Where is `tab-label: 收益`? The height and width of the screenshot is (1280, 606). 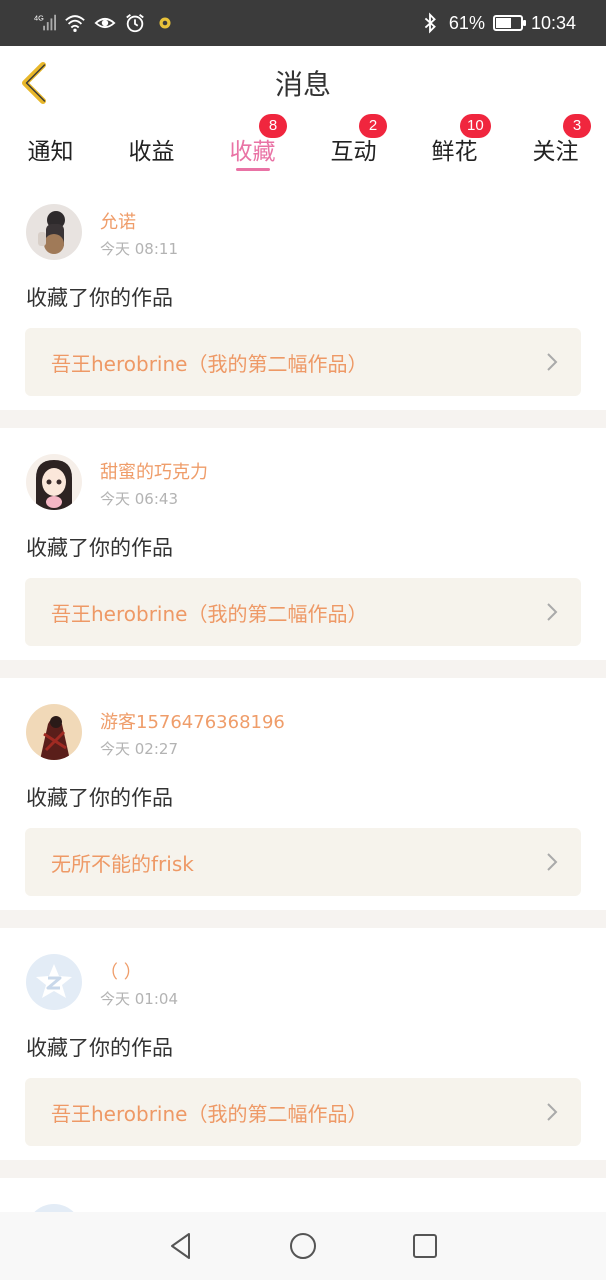
tab-label: 收益 is located at coordinates (151, 152).